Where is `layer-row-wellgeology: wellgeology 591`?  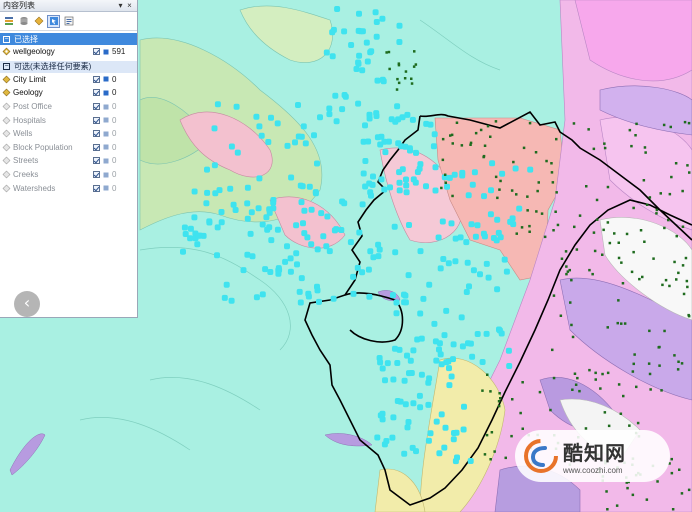
layer-row-wellgeology: wellgeology 591 is located at coordinates (68, 52).